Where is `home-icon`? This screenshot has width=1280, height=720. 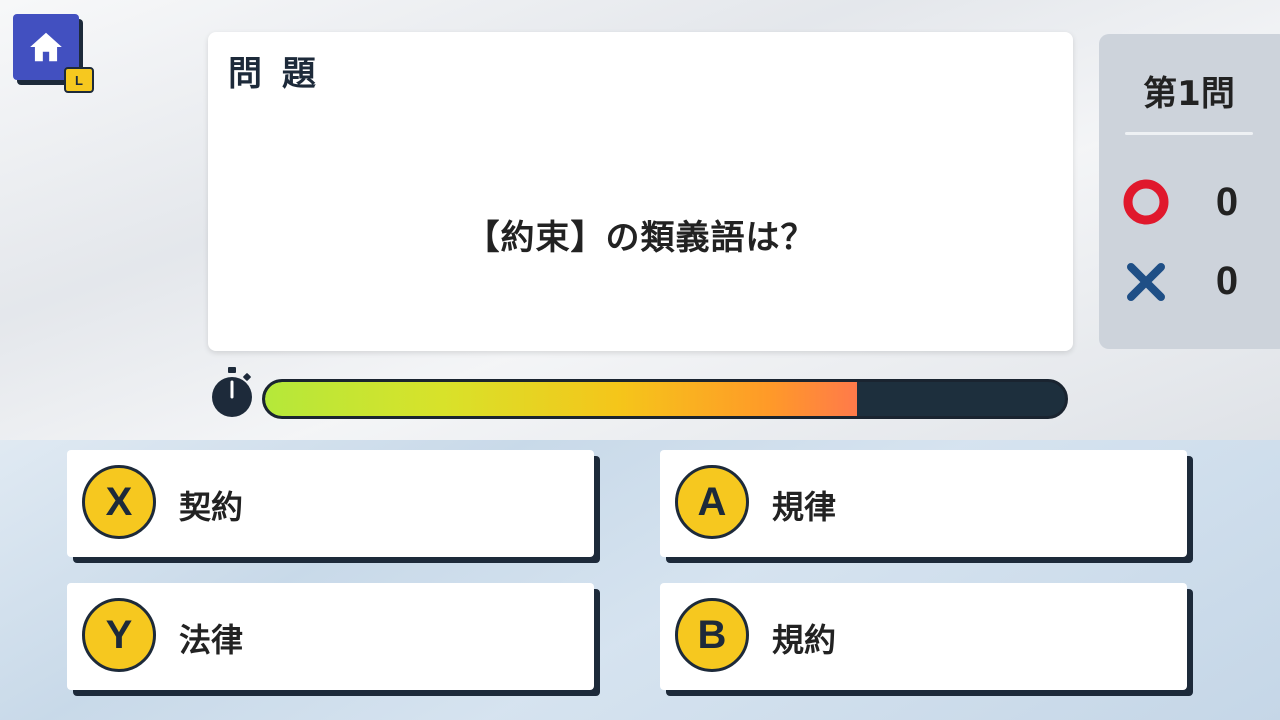 home-icon is located at coordinates (46, 47).